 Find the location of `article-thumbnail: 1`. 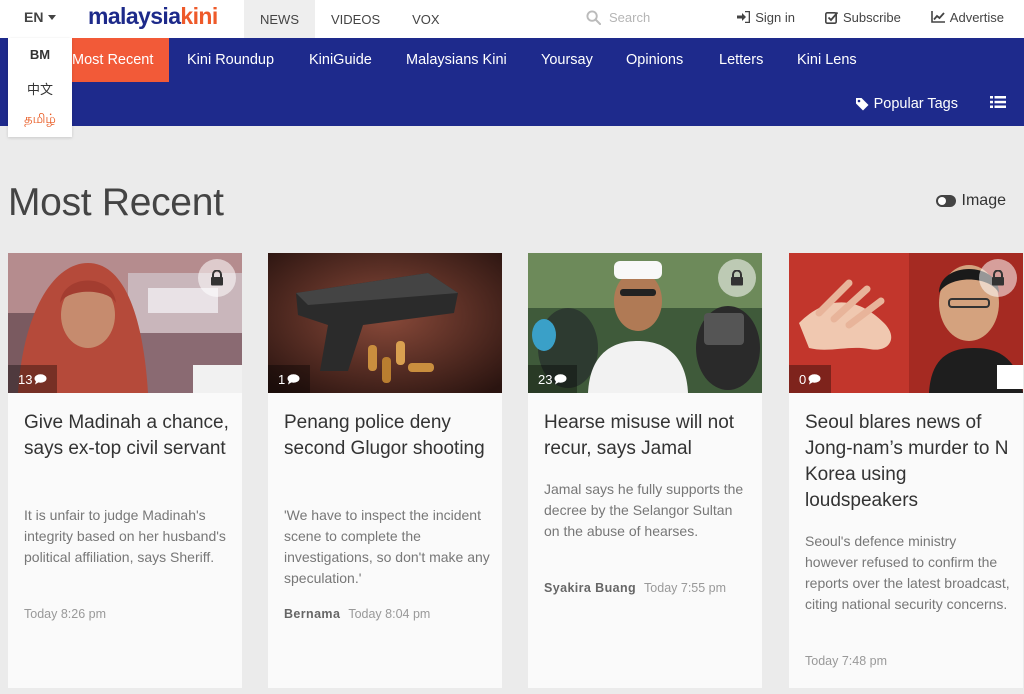

article-thumbnail: 1 is located at coordinates (385, 323).